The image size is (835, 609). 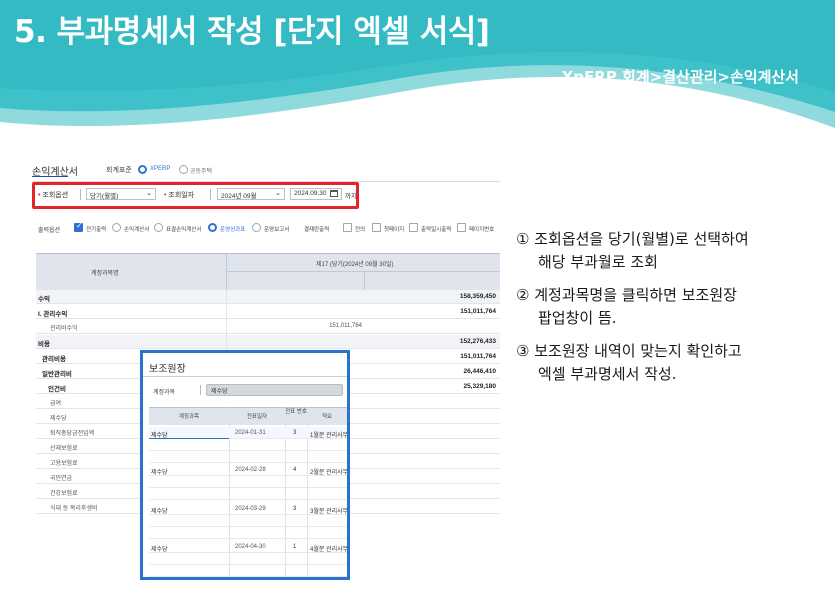 What do you see at coordinates (250, 433) in the screenshot?
I see `ledger-date: 2024-01-31` at bounding box center [250, 433].